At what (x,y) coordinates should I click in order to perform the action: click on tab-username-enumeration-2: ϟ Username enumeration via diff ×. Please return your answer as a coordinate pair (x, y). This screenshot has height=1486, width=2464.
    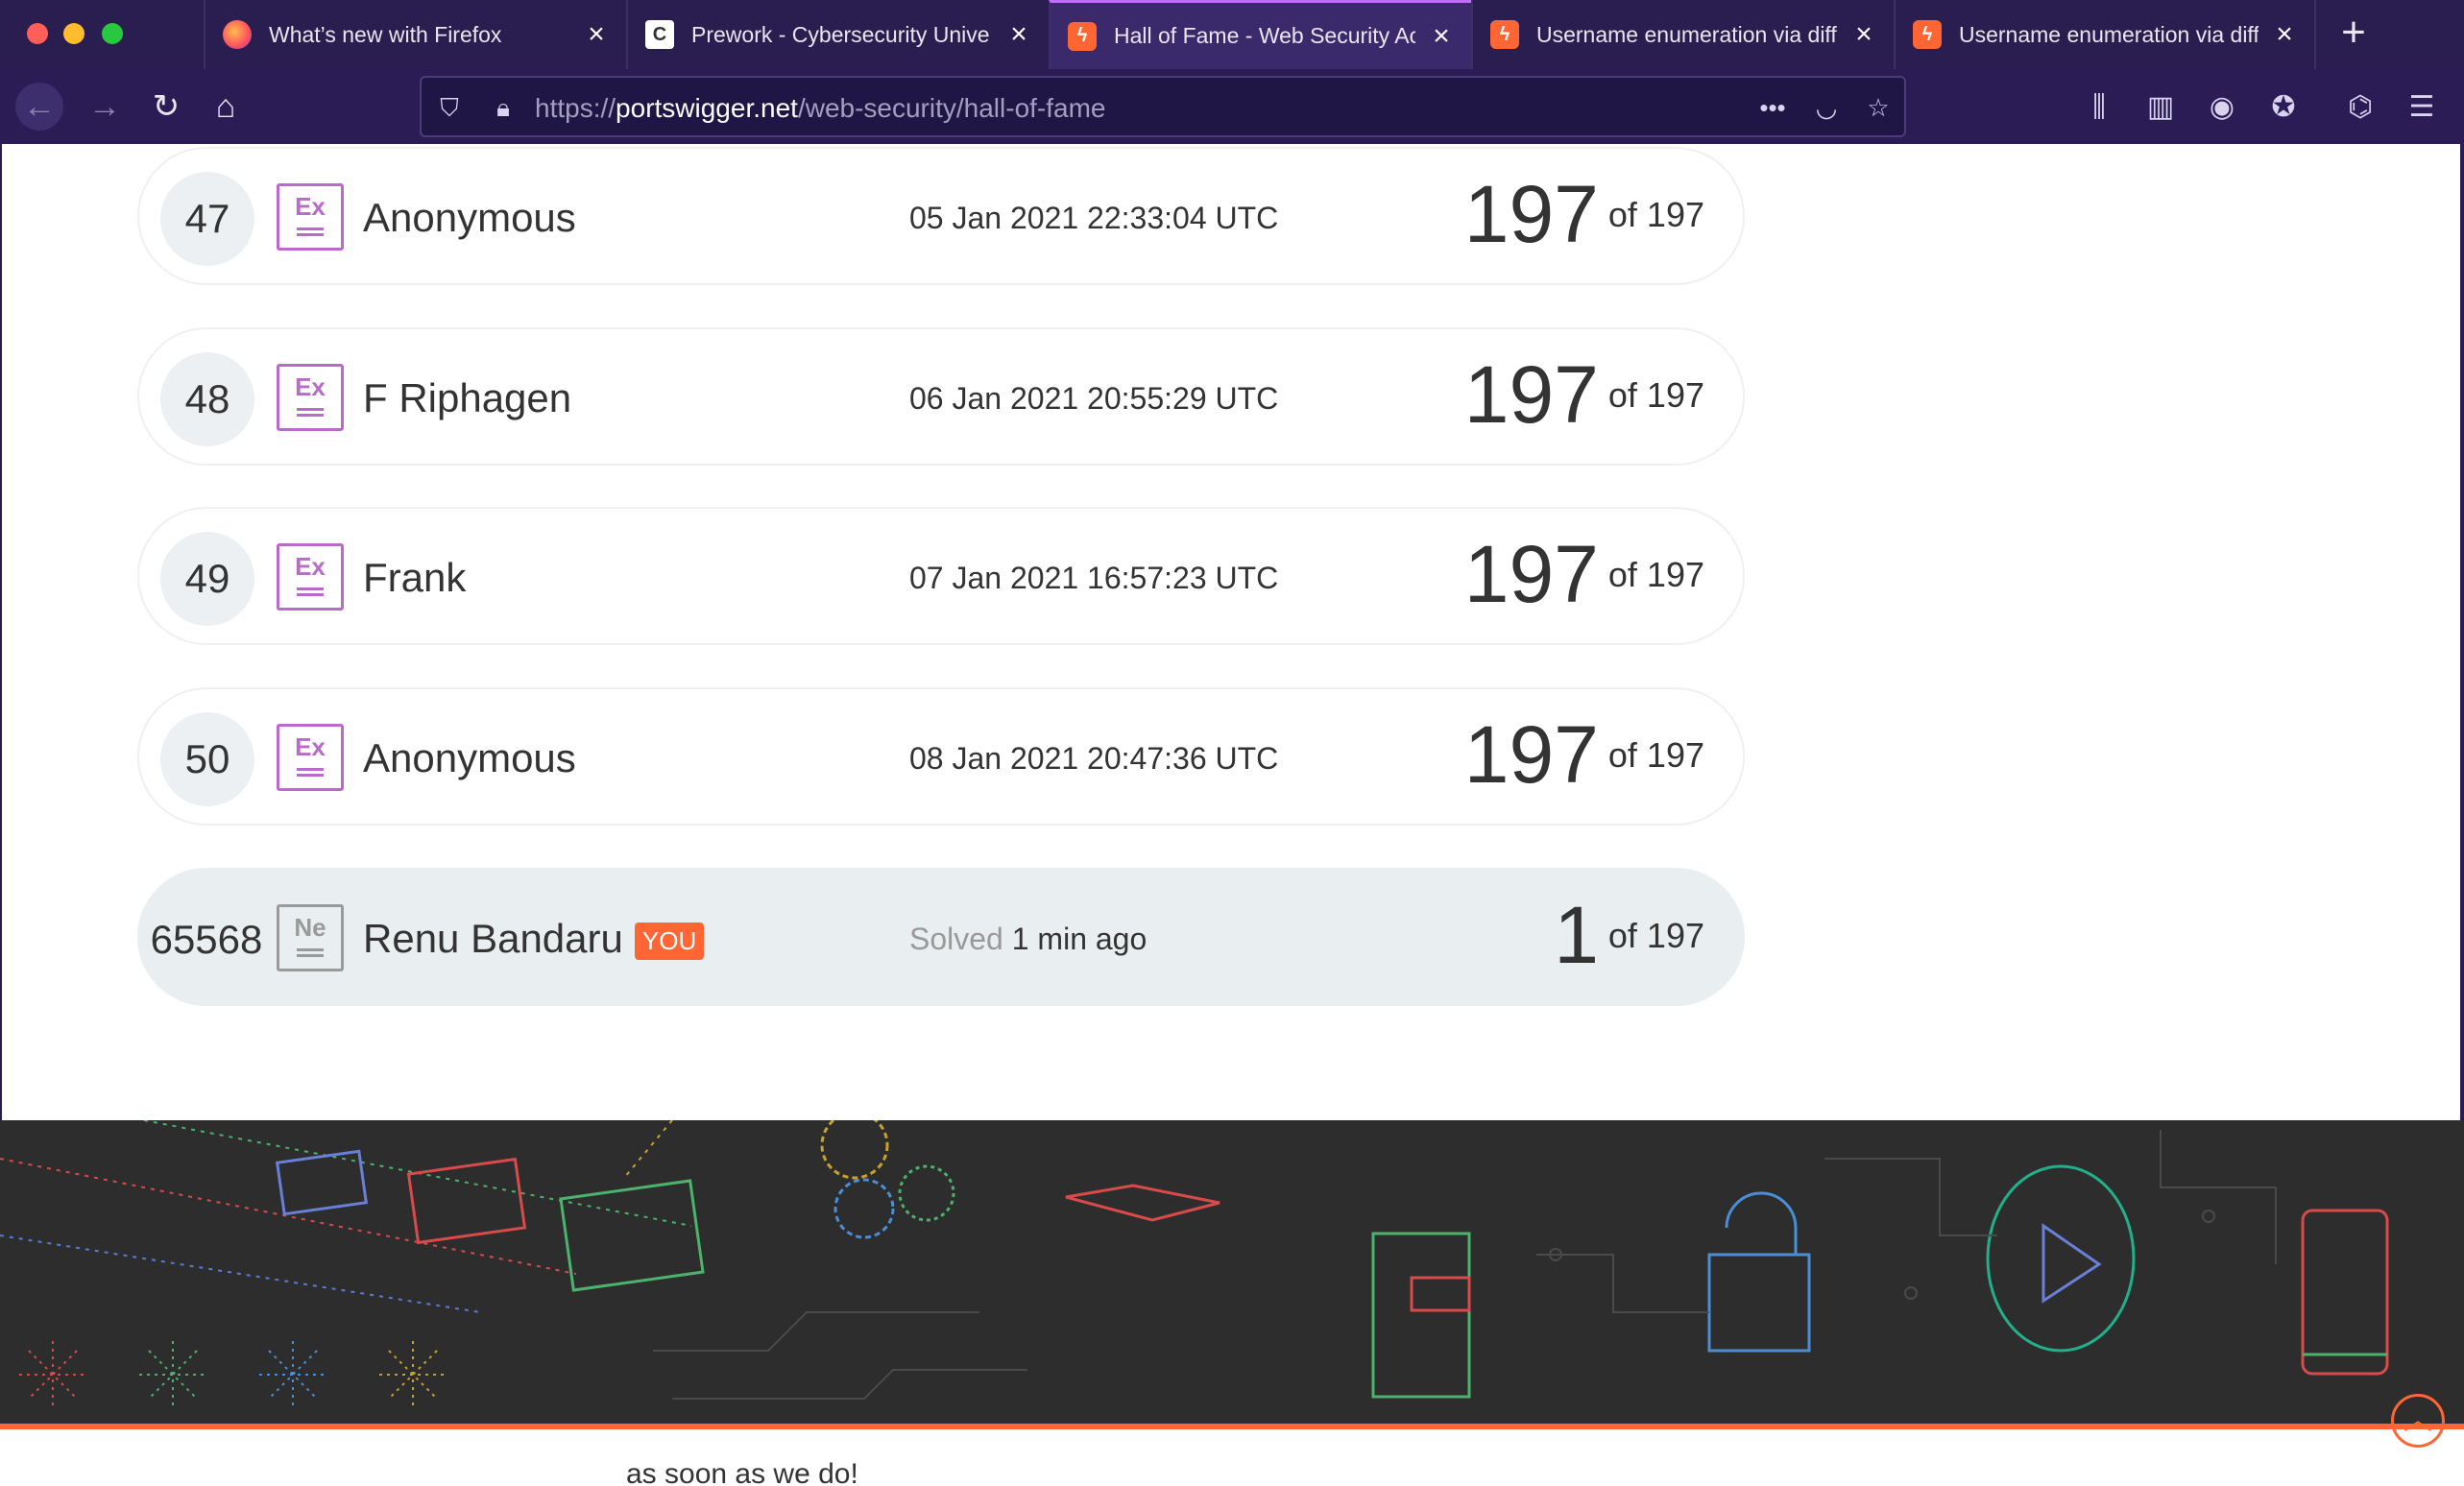
    Looking at the image, I should click on (2104, 34).